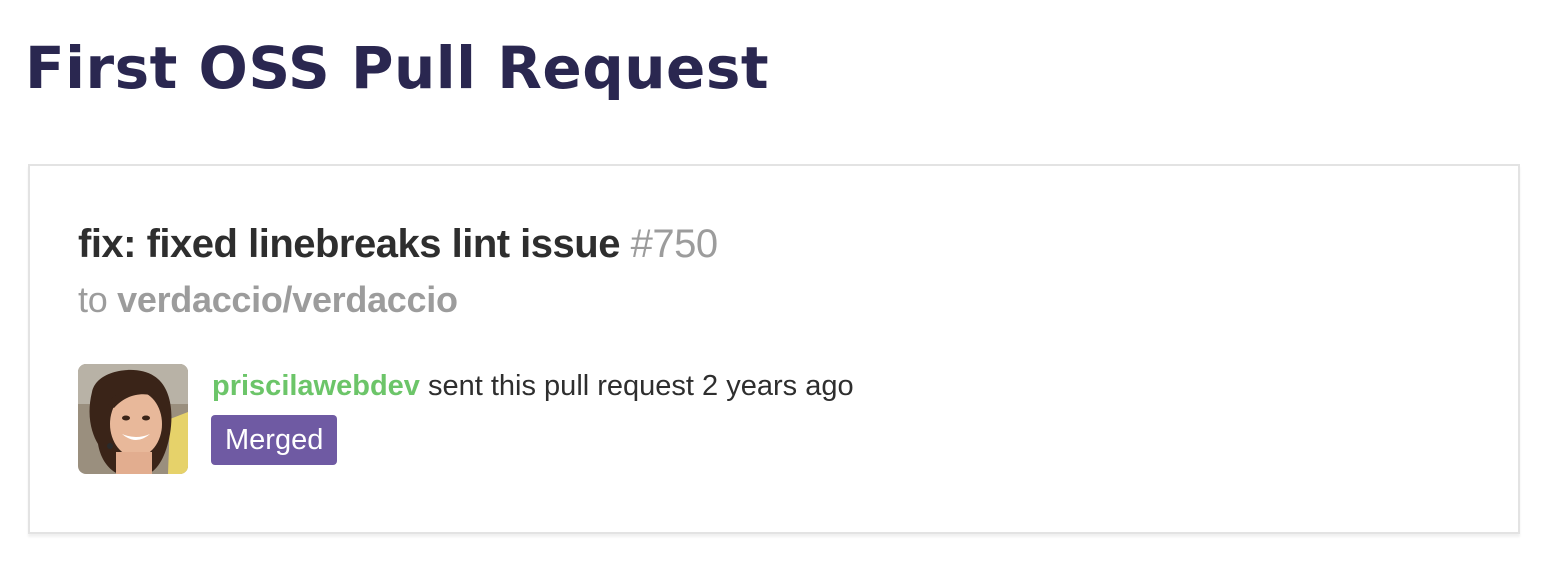 The height and width of the screenshot is (586, 1556). I want to click on pr-number: #750, so click(674, 244).